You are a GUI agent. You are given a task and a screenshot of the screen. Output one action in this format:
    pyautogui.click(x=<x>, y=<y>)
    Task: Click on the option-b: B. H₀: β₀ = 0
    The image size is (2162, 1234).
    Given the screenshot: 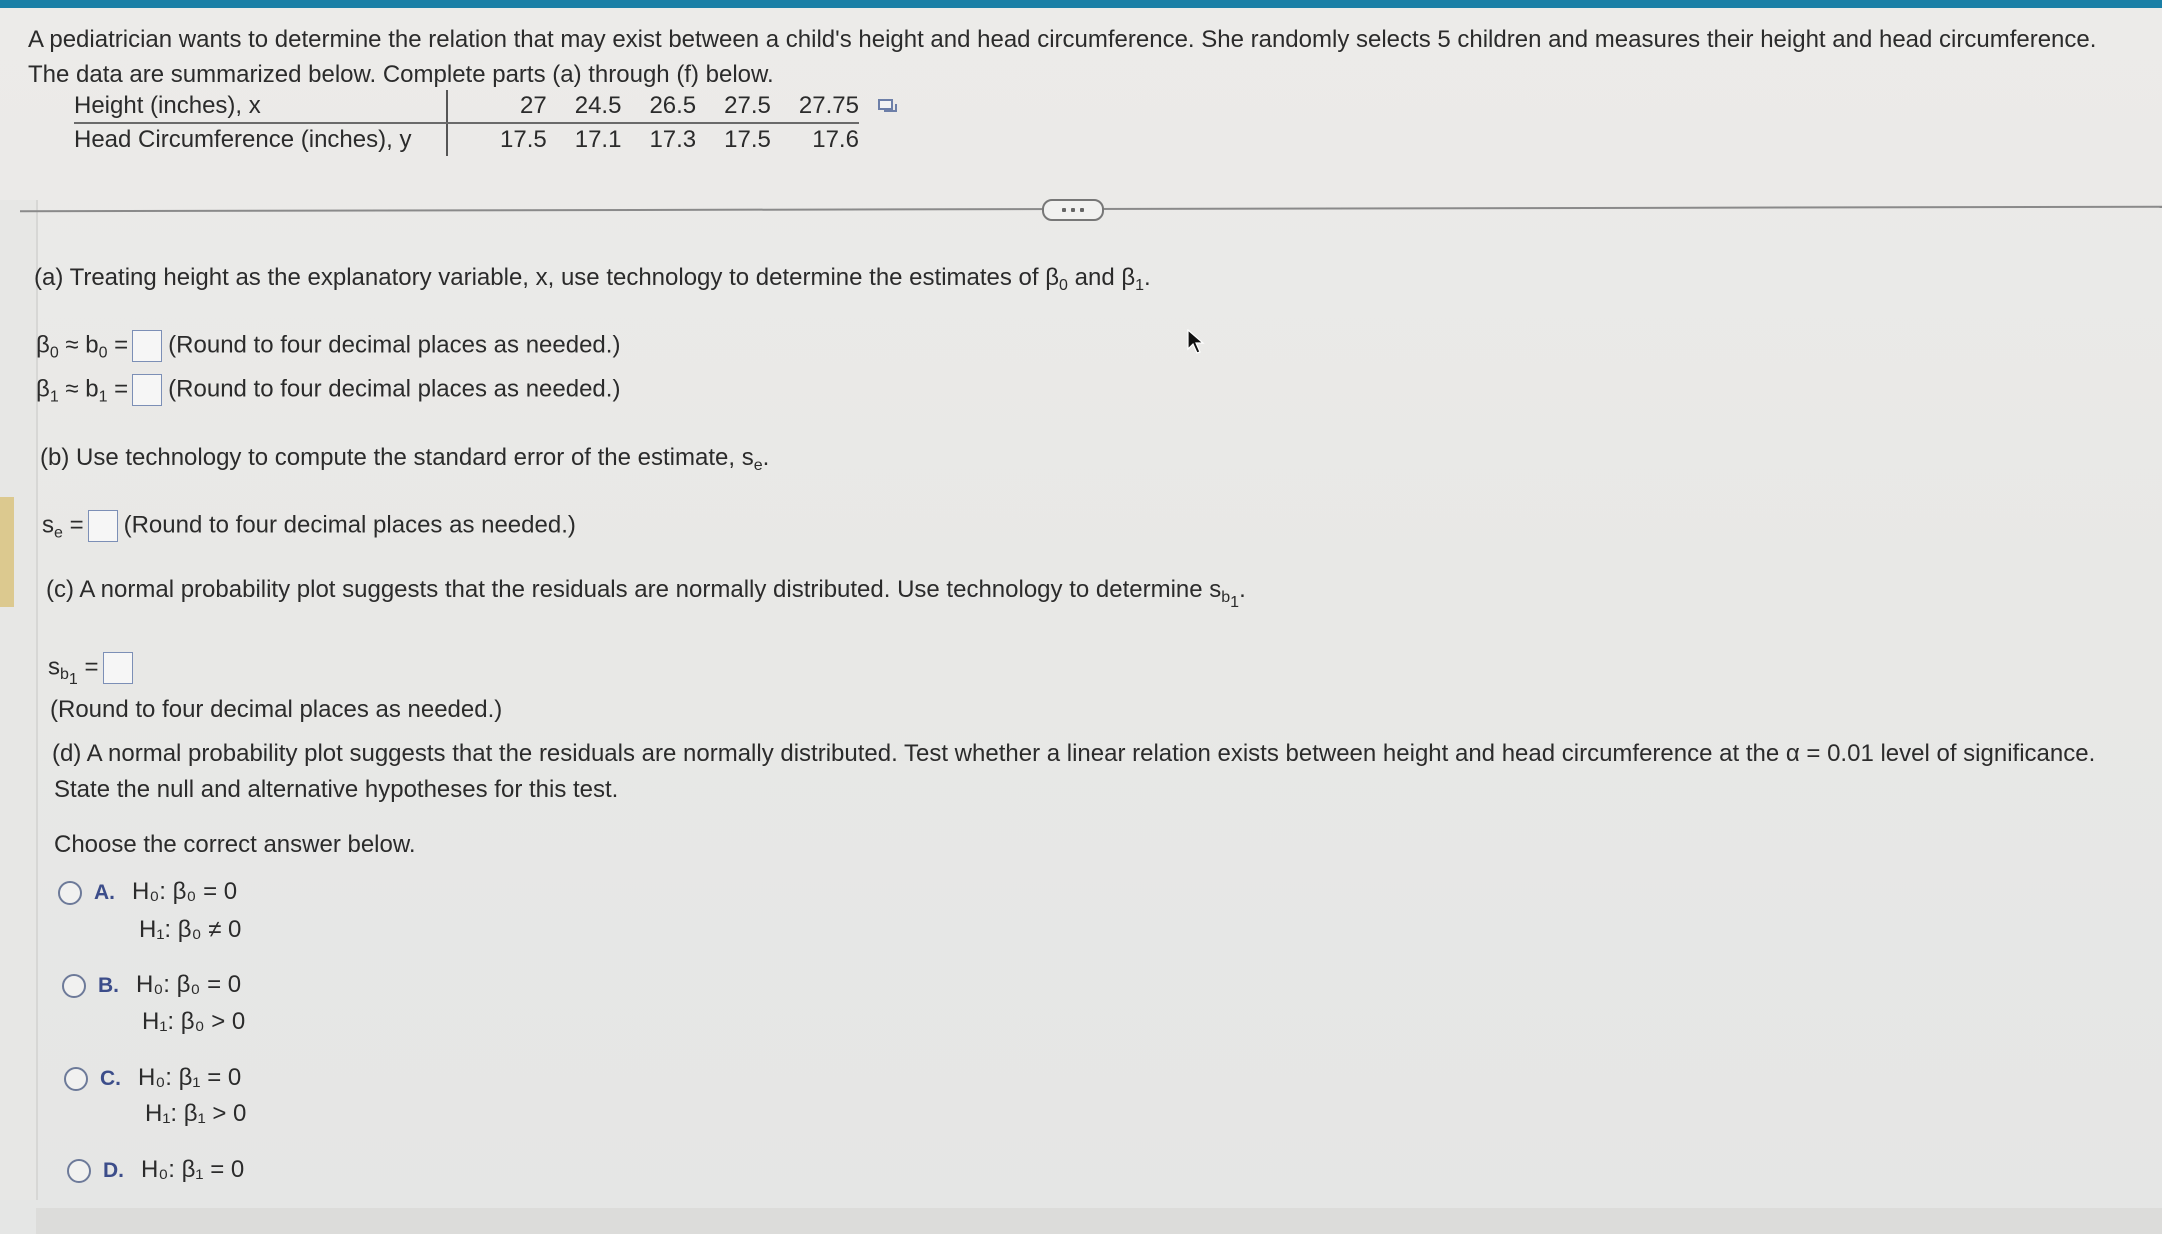 What is the action you would take?
    pyautogui.click(x=151, y=985)
    